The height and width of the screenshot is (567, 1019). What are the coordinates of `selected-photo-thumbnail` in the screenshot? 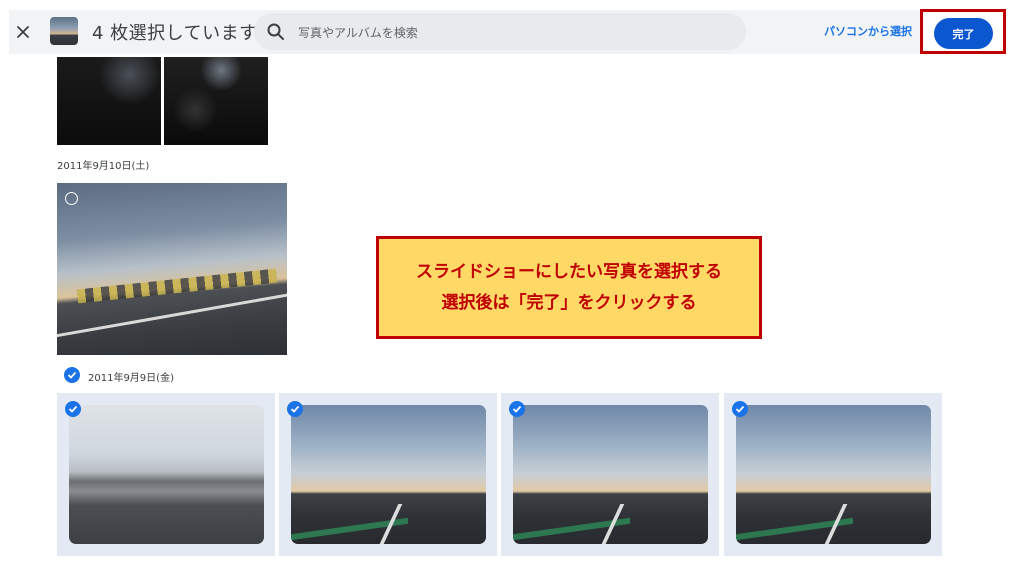 It's located at (64, 31).